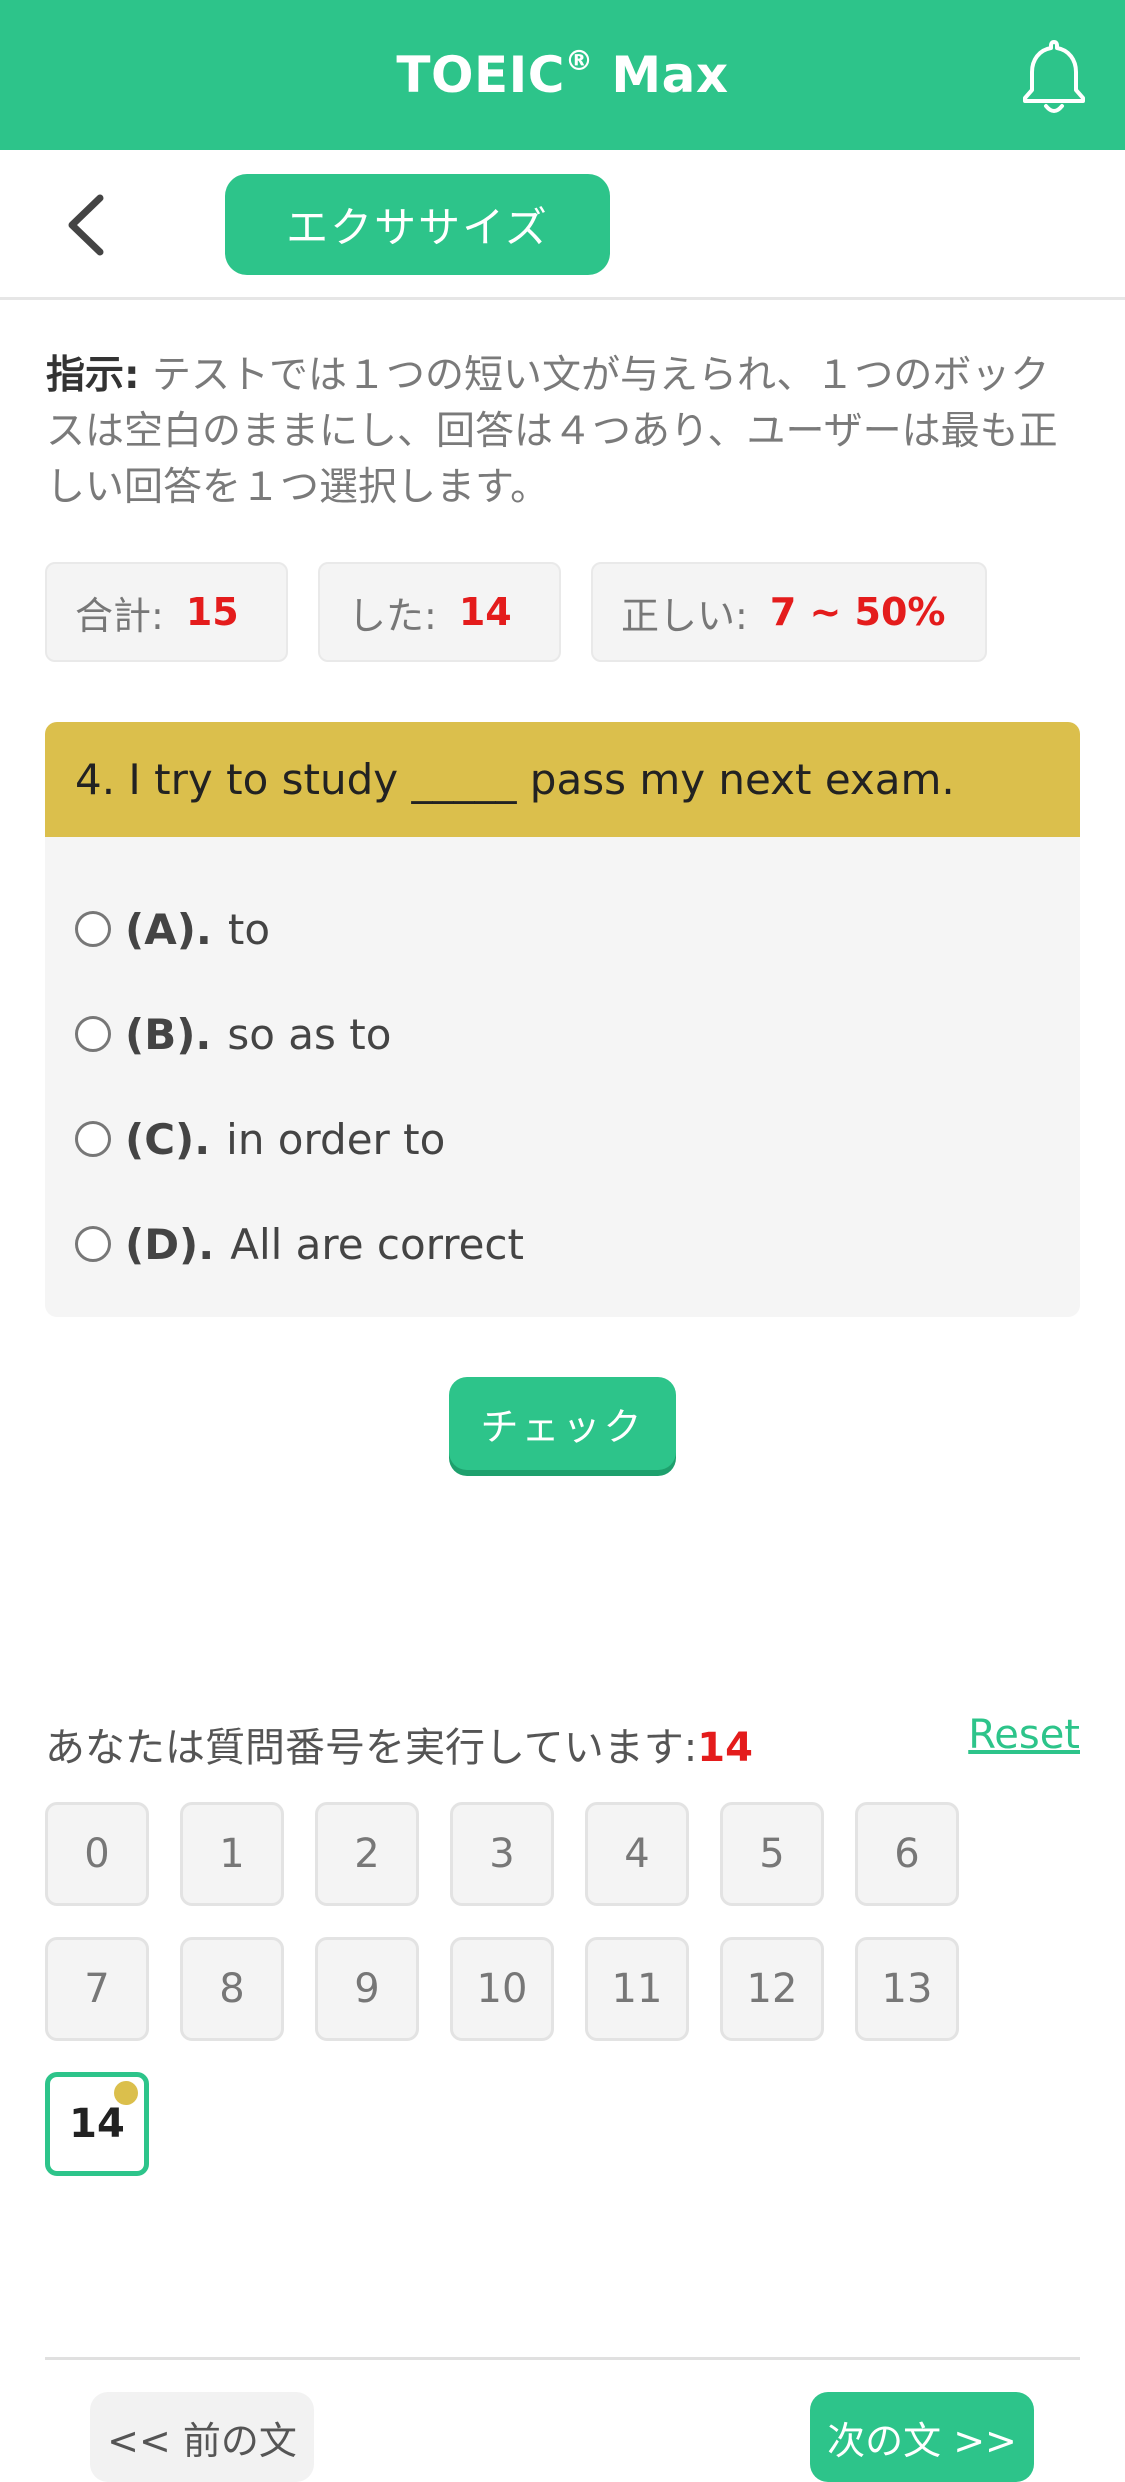 The height and width of the screenshot is (2482, 1125). What do you see at coordinates (249, 929) in the screenshot?
I see `option-text: to` at bounding box center [249, 929].